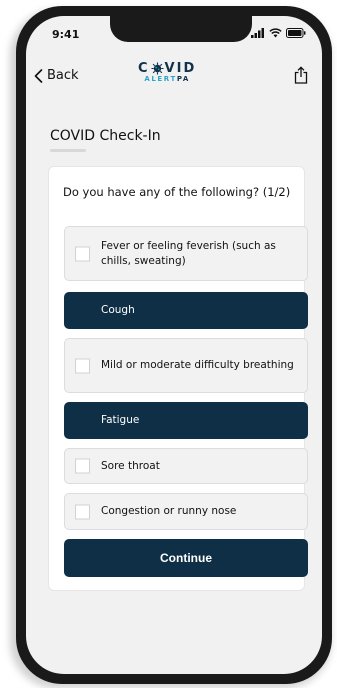  What do you see at coordinates (177, 192) in the screenshot?
I see `question-text: Do you have any of the following? (1/2)` at bounding box center [177, 192].